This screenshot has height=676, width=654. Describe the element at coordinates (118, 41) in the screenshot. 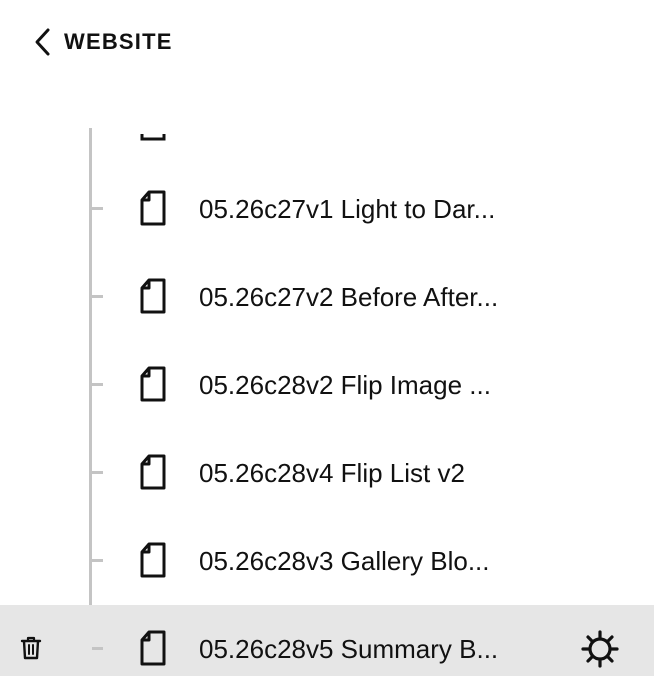

I see `back-label: WEBSITE` at that location.